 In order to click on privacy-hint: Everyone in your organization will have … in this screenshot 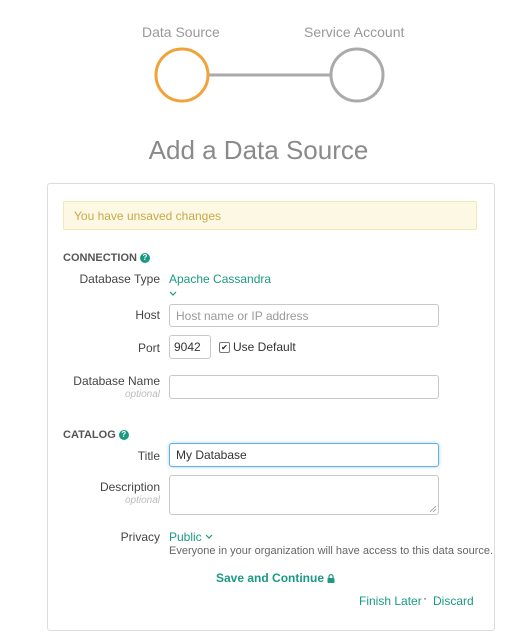, I will do `click(331, 551)`.